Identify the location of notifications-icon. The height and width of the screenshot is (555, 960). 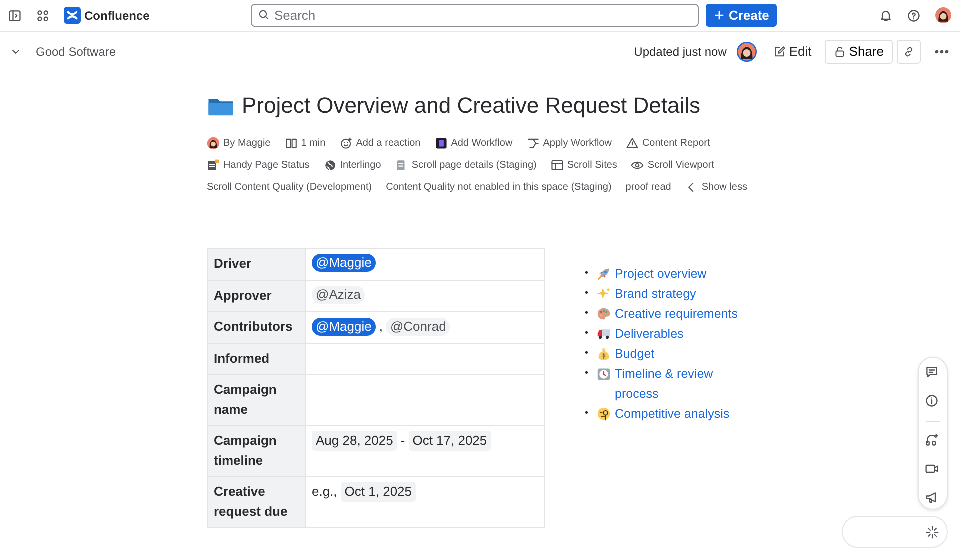
(886, 15).